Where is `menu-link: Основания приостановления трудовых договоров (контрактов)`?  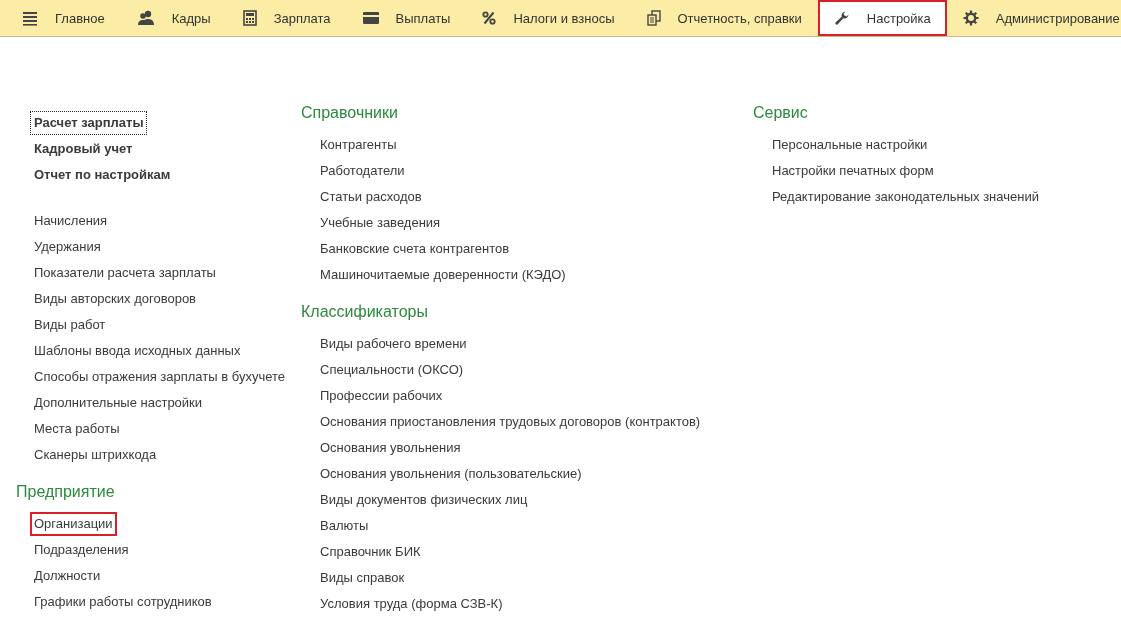 menu-link: Основания приостановления трудовых договоров (контрактов) is located at coordinates (510, 422).